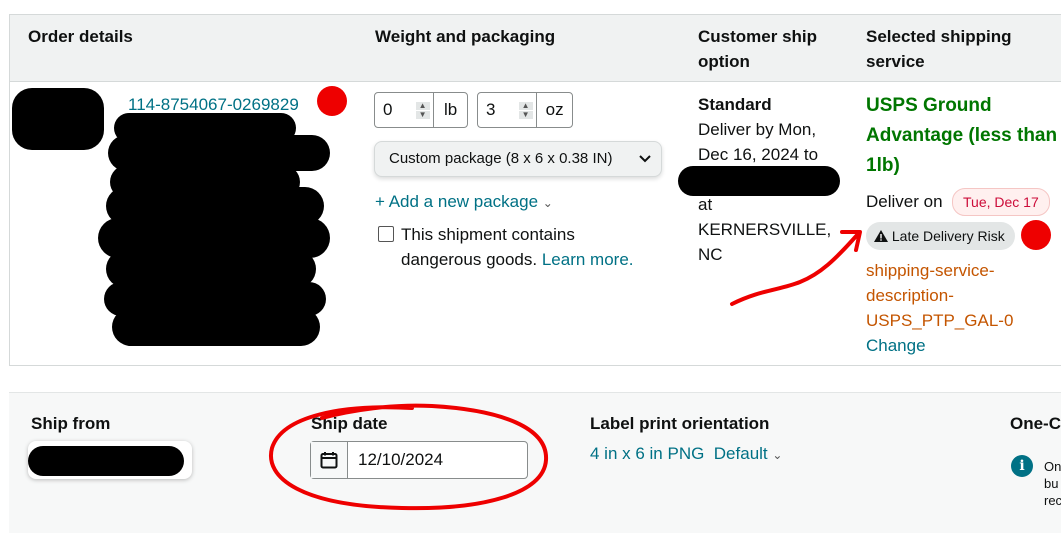 Image resolution: width=1061 pixels, height=533 pixels. I want to click on chevron-down-icon, so click(645, 165).